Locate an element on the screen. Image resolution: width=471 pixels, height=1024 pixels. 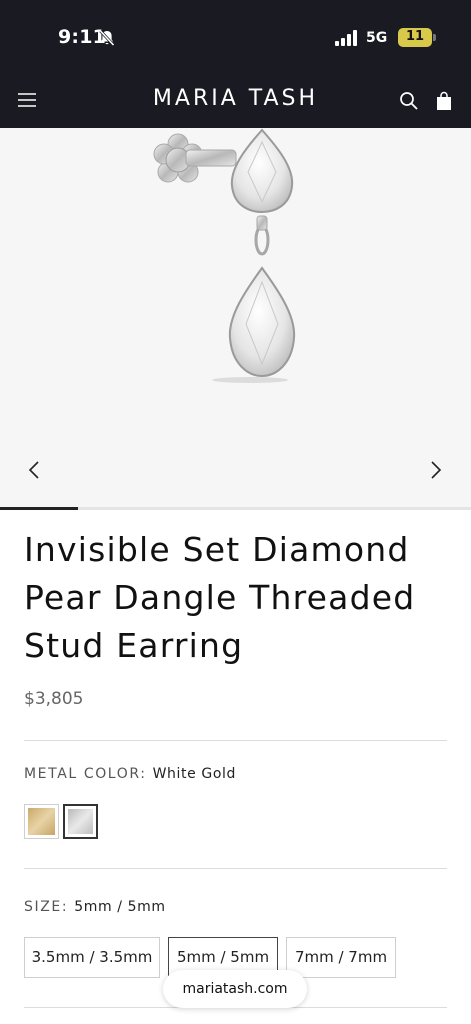
signal-icon is located at coordinates (346, 38).